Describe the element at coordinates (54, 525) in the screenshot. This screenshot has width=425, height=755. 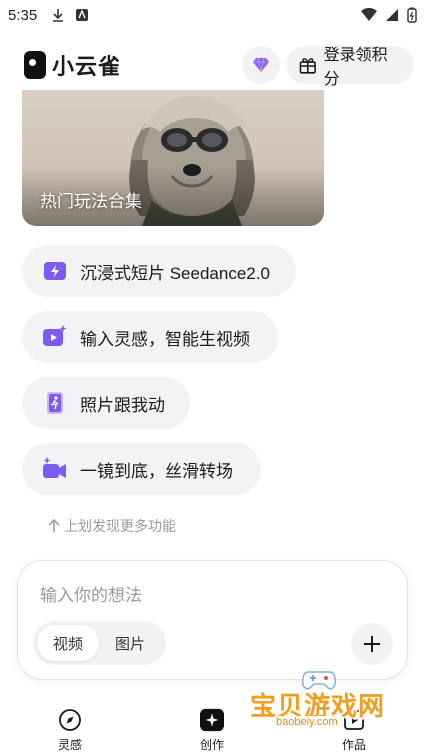
I see `arrow-up-icon` at that location.